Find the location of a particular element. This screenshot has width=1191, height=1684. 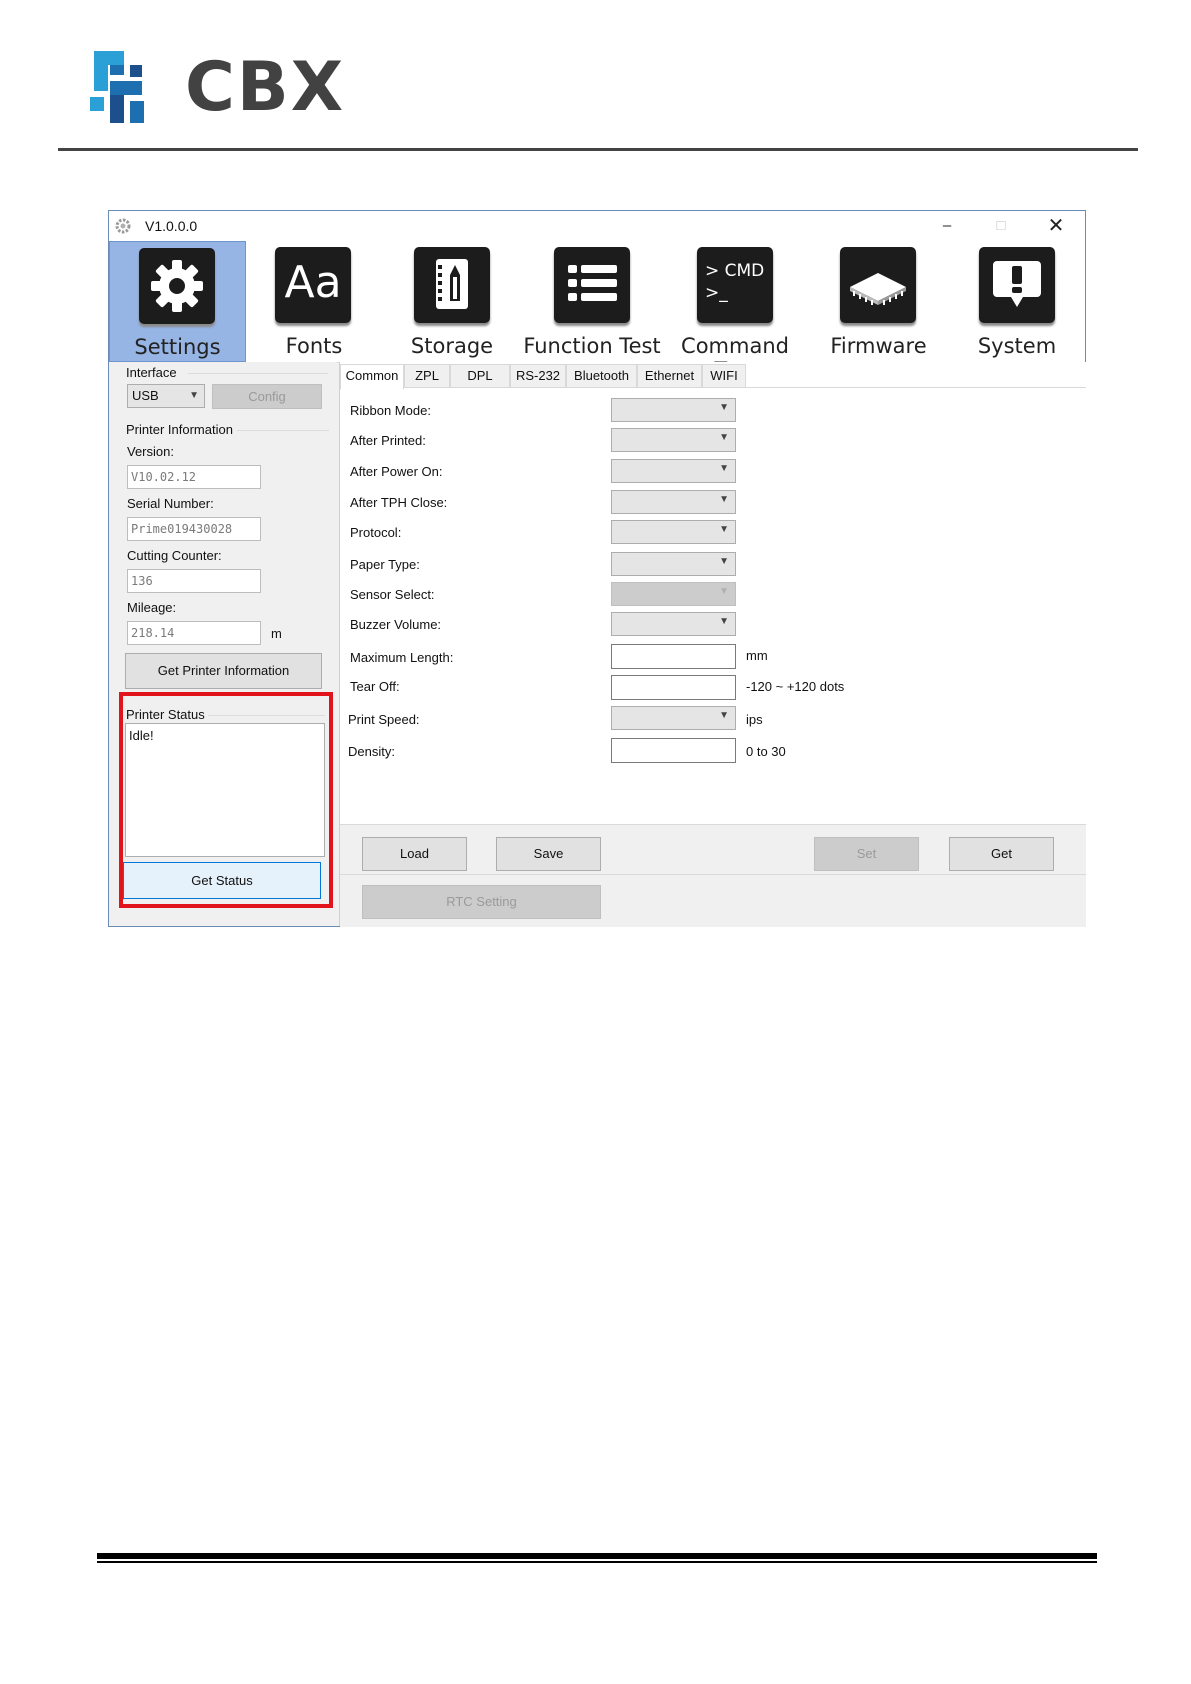

version-label: Version: is located at coordinates (150, 451).